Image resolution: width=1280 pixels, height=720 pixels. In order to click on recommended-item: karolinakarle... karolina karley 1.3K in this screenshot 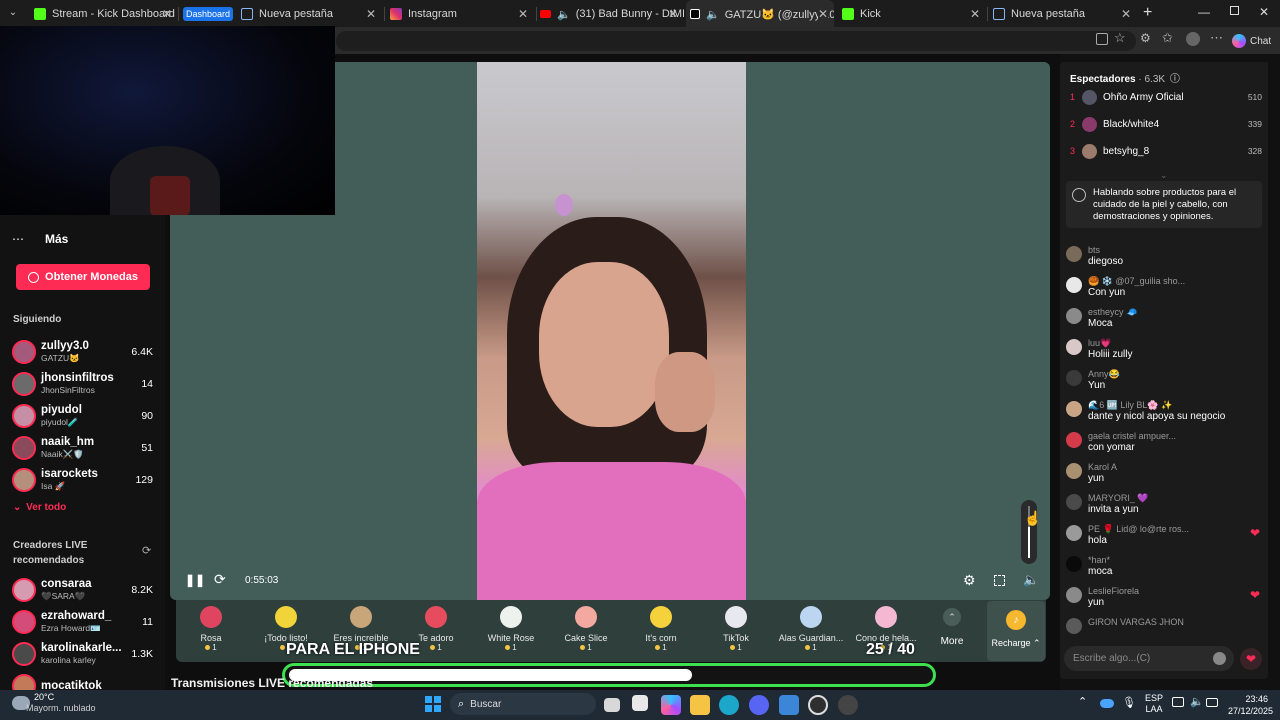, I will do `click(82, 654)`.